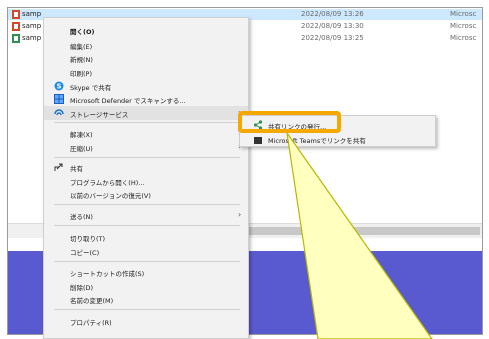  What do you see at coordinates (81, 149) in the screenshot?
I see `menu-item-label: 圧縮(U)` at bounding box center [81, 149].